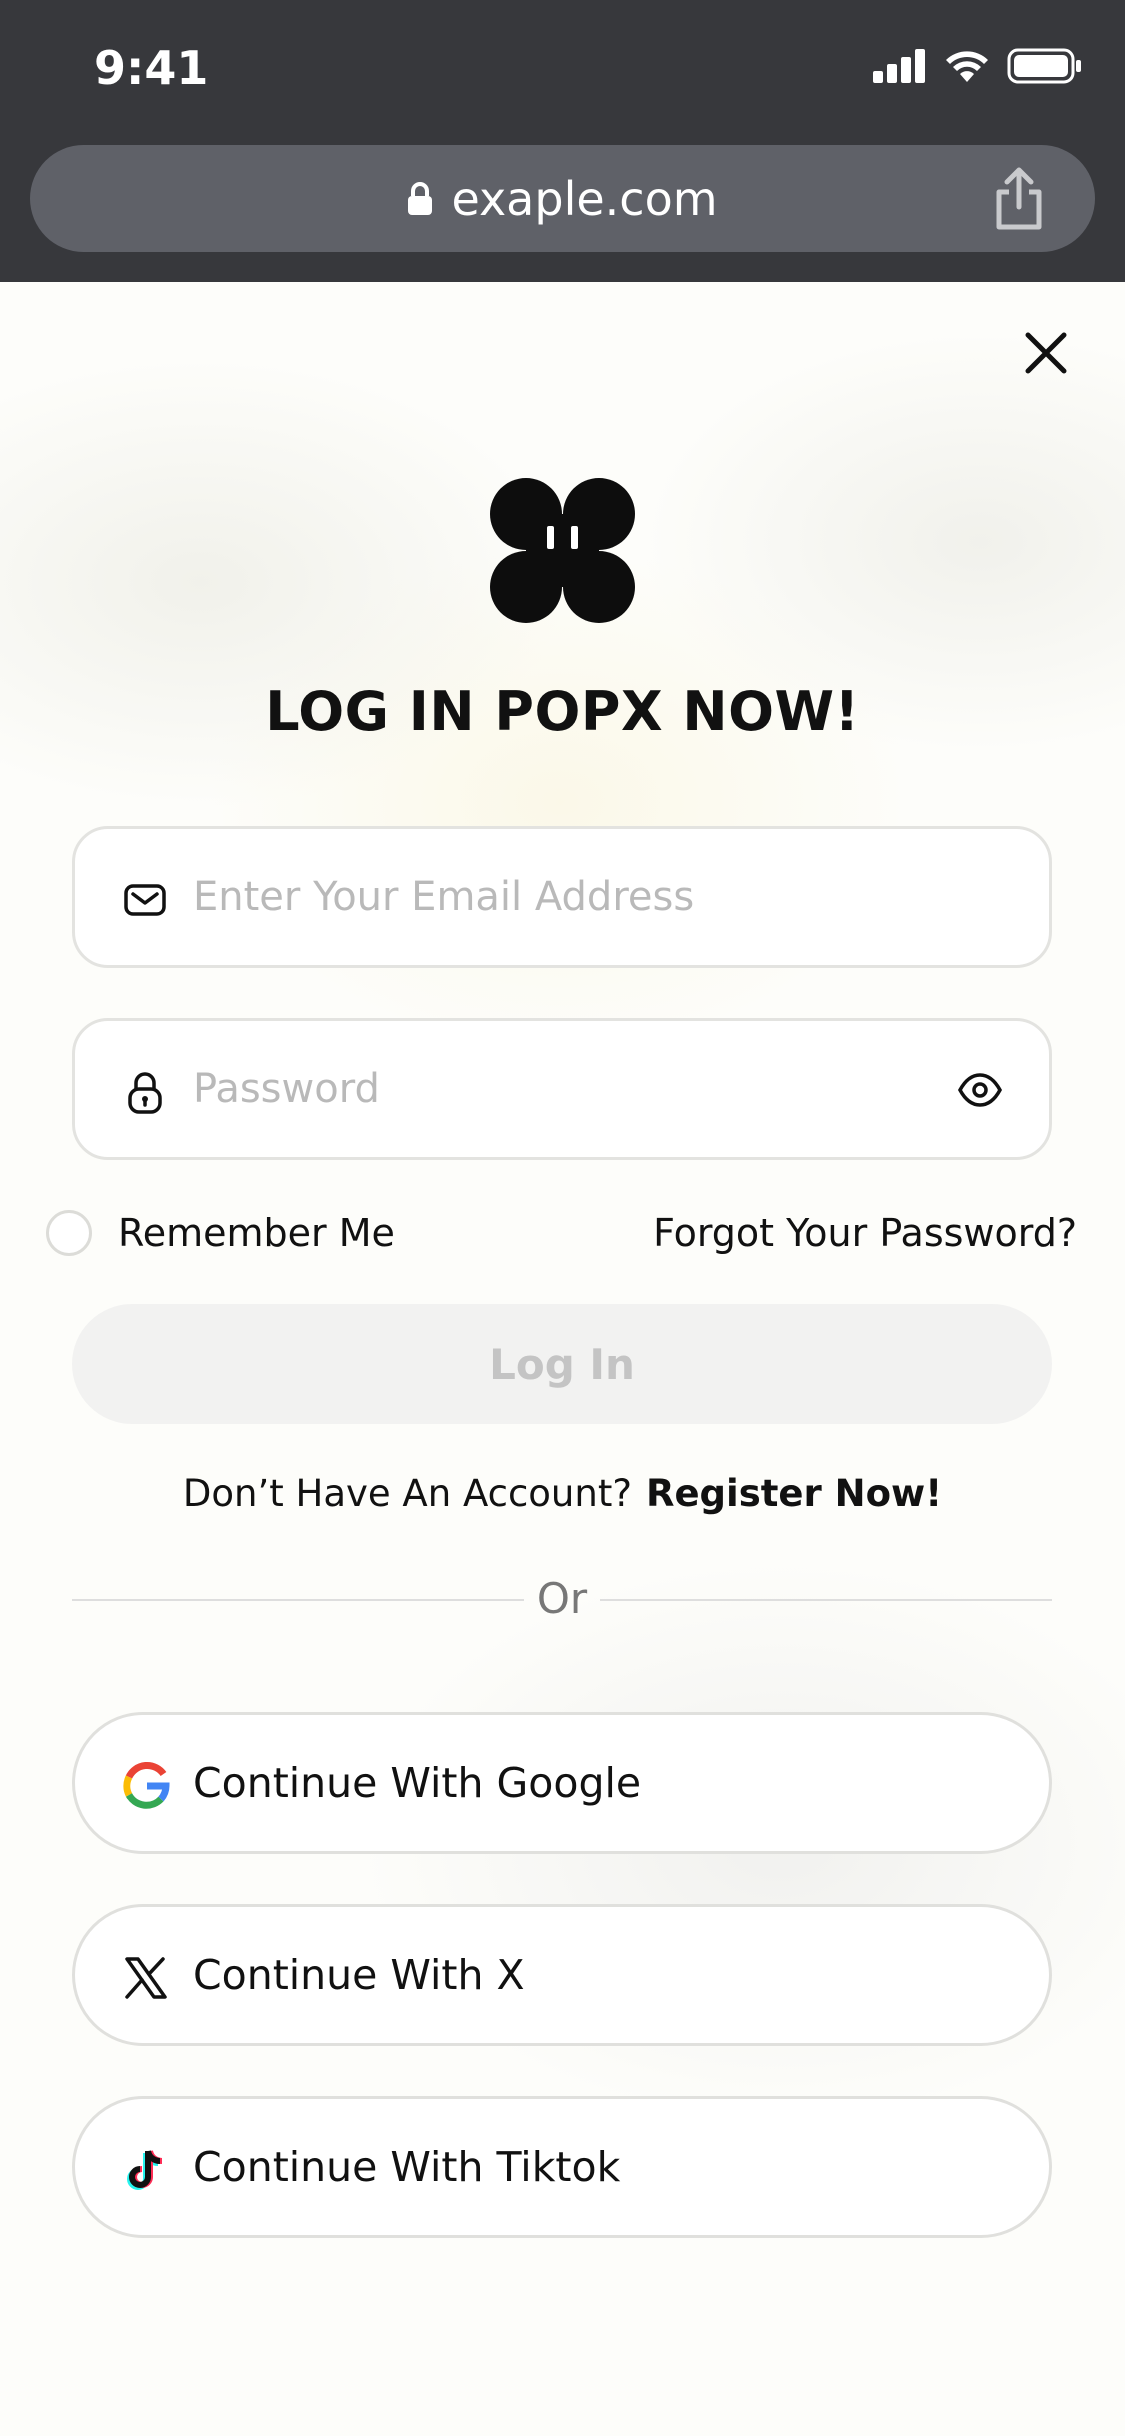  I want to click on password-input, so click(543, 1089).